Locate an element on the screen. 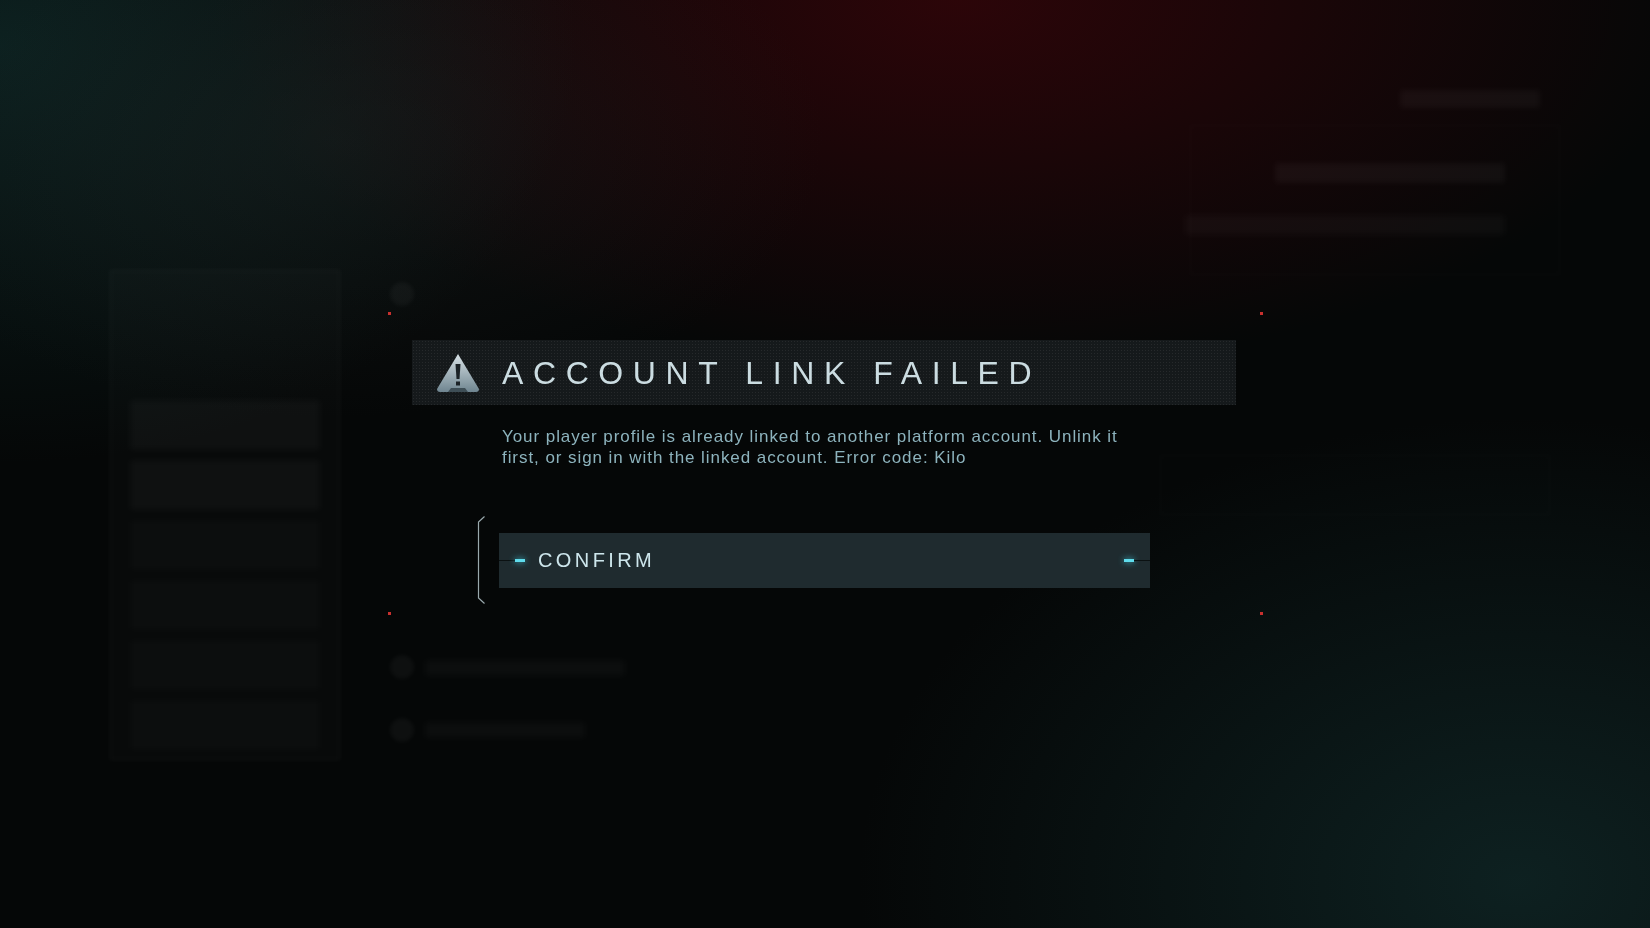 The image size is (1650, 928). warning-icon is located at coordinates (458, 372).